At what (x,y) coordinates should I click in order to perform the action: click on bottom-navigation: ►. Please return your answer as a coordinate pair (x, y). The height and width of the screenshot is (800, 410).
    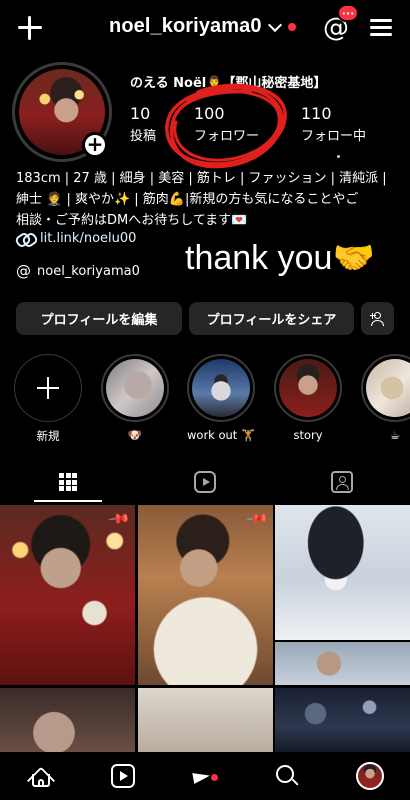
    Looking at the image, I should click on (205, 776).